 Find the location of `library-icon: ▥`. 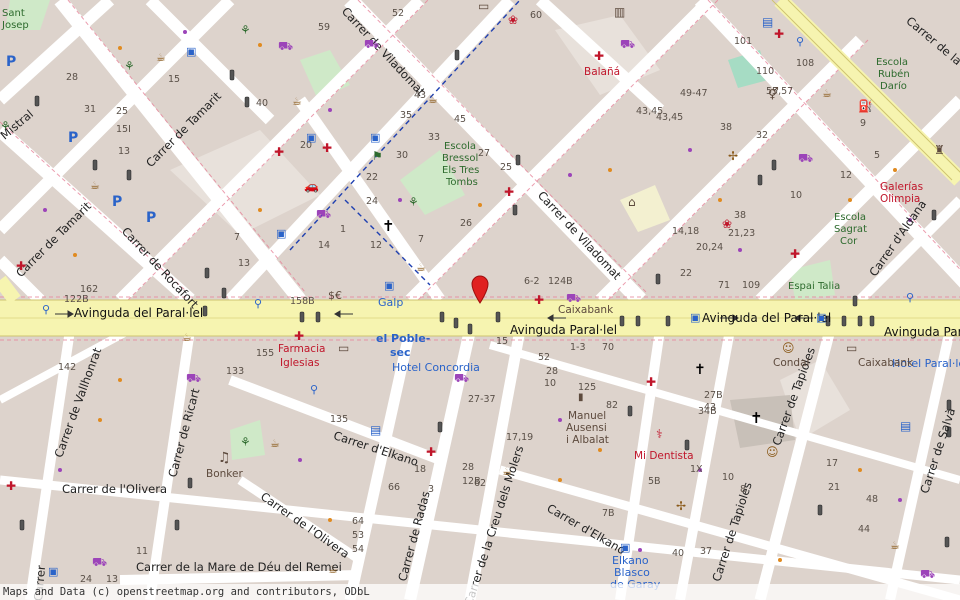

library-icon: ▥ is located at coordinates (619, 12).